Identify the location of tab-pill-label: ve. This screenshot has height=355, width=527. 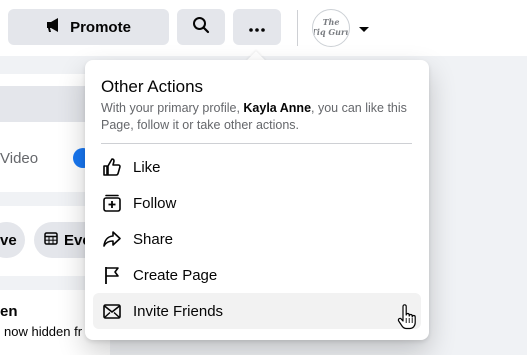
(8, 240).